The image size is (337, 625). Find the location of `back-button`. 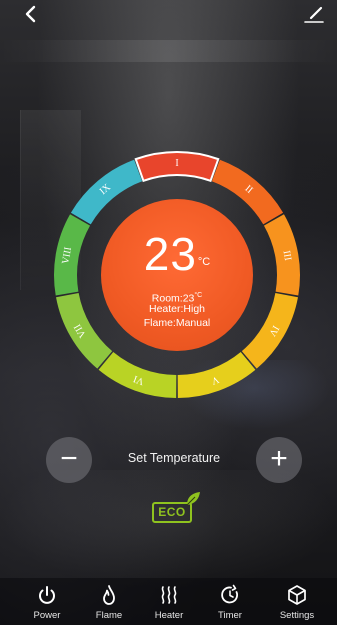

back-button is located at coordinates (32, 14).